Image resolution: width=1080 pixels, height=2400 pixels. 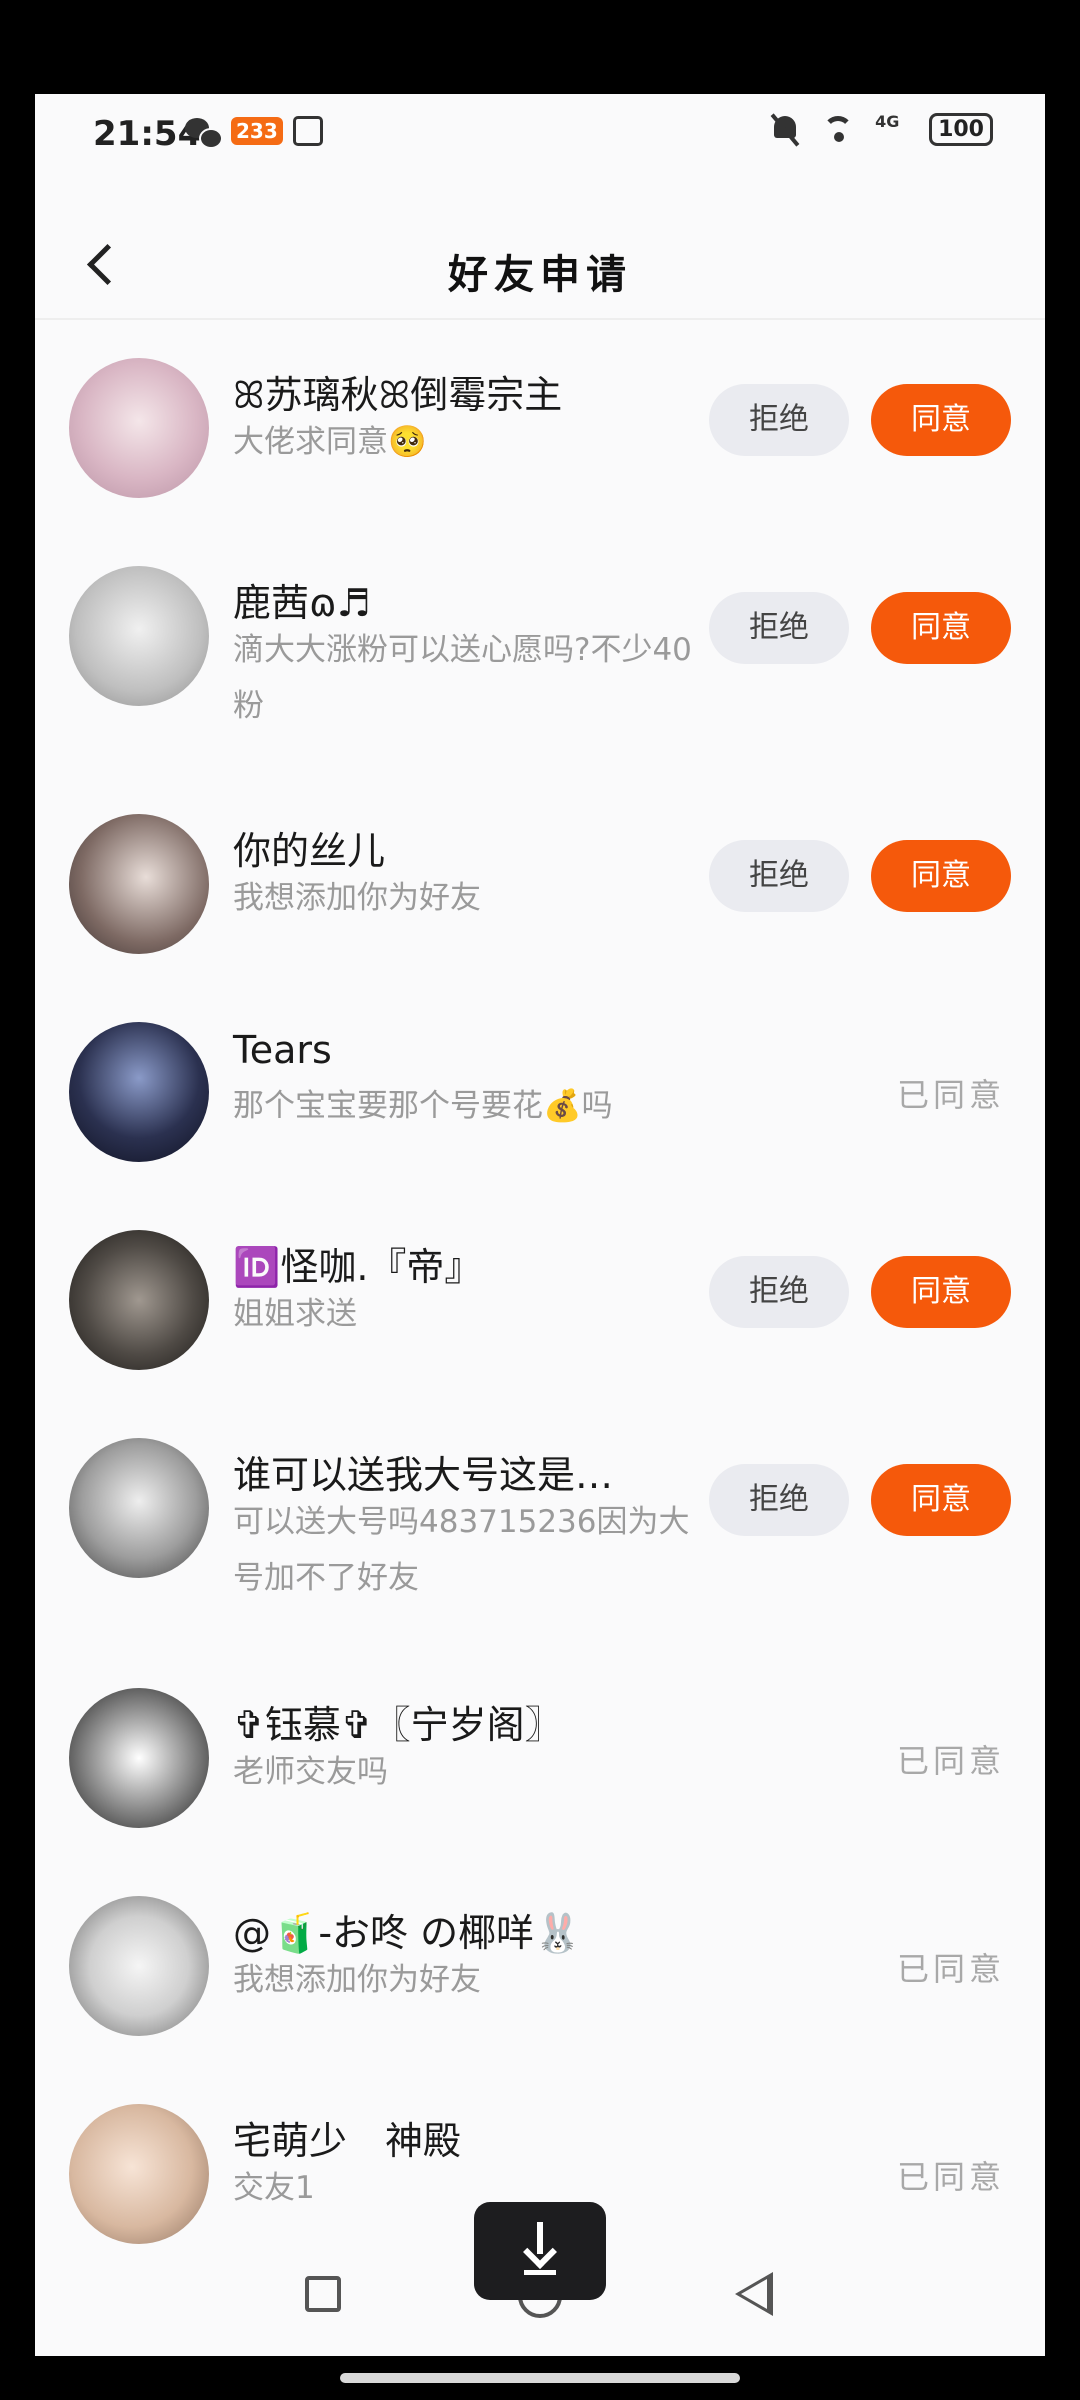 I want to click on app-notification-icon, so click(x=307, y=131).